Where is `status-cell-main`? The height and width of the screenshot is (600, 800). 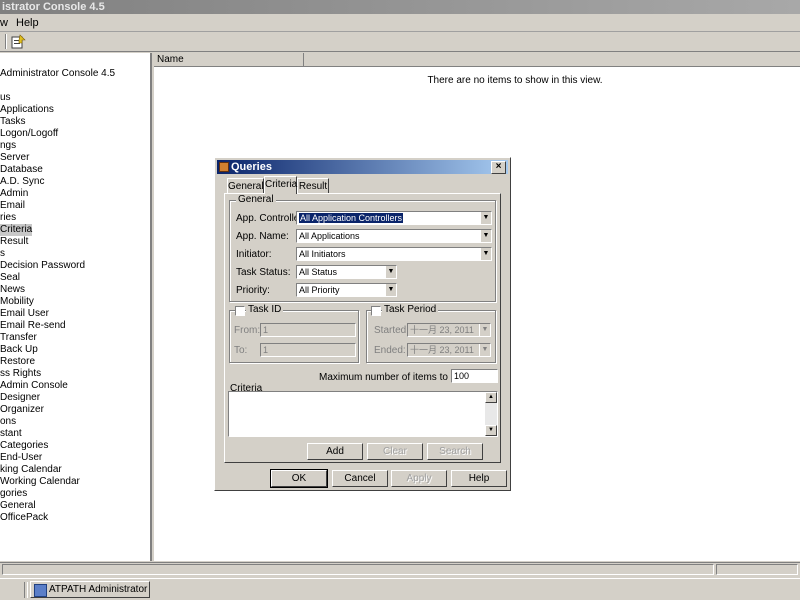
status-cell-main is located at coordinates (358, 569).